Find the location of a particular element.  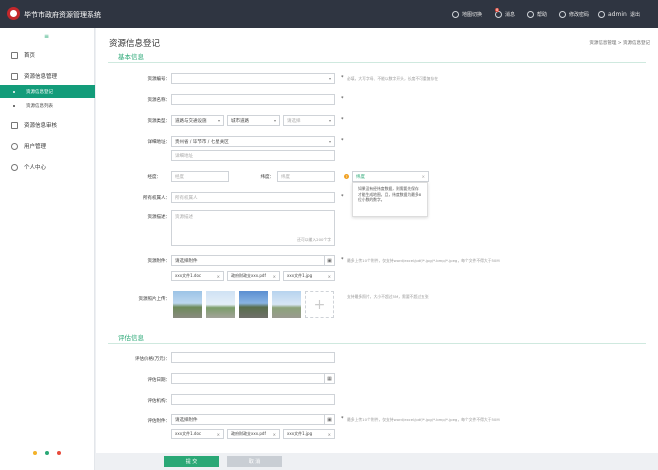

sidebar-item-home: 首页 is located at coordinates (47, 55).